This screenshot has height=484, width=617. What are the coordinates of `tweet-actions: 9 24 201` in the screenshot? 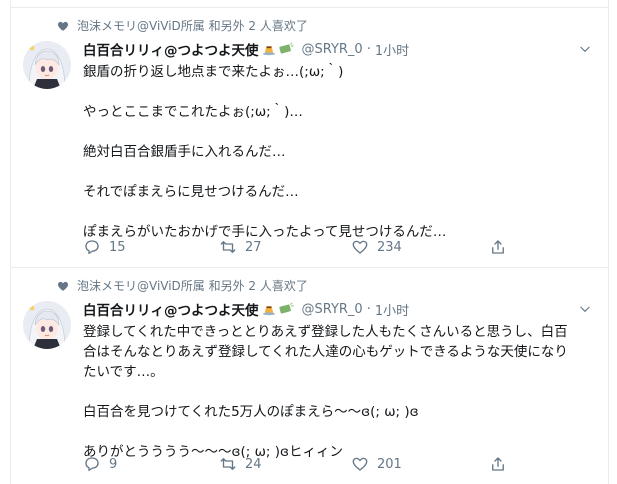 It's located at (303, 464).